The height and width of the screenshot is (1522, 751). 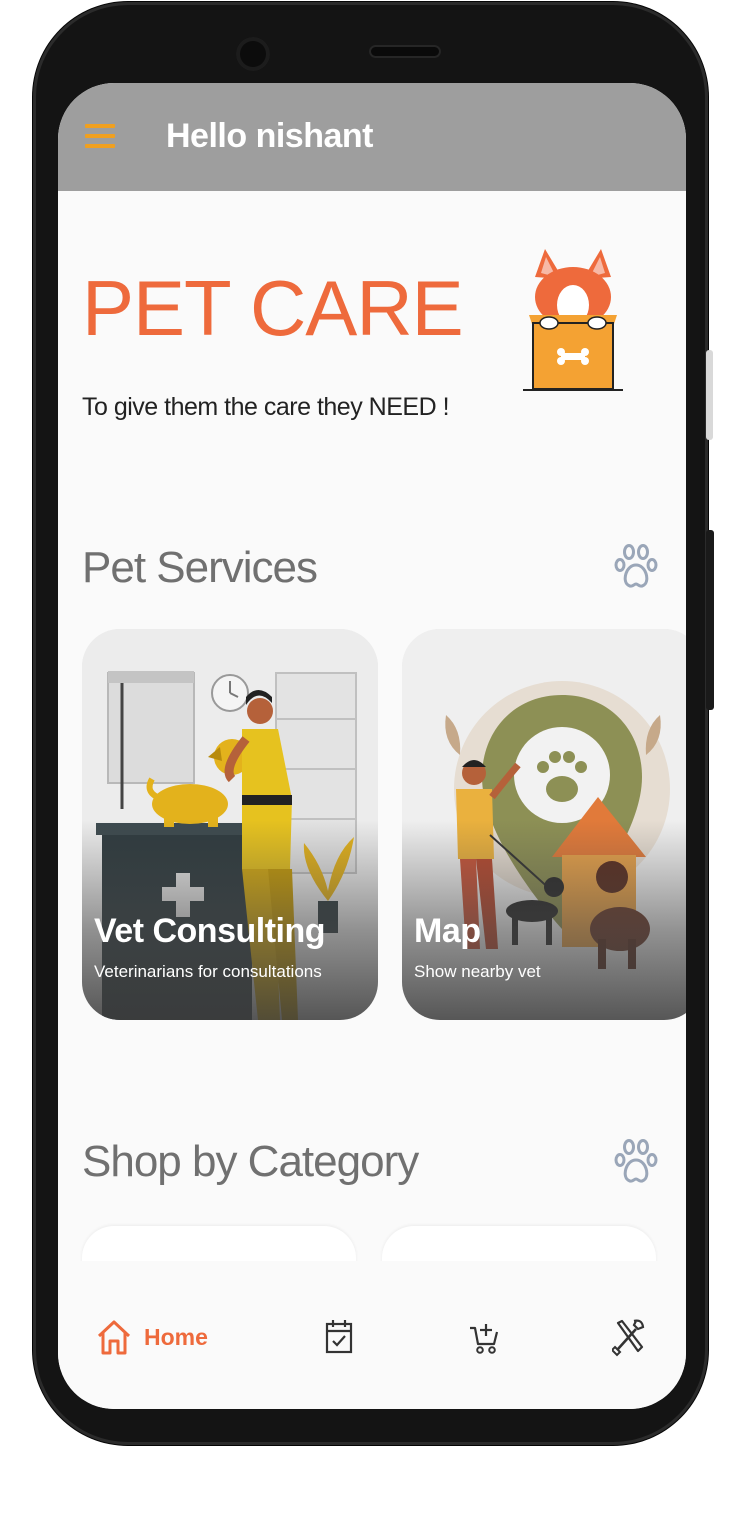 I want to click on nav-cart, so click(x=484, y=1337).